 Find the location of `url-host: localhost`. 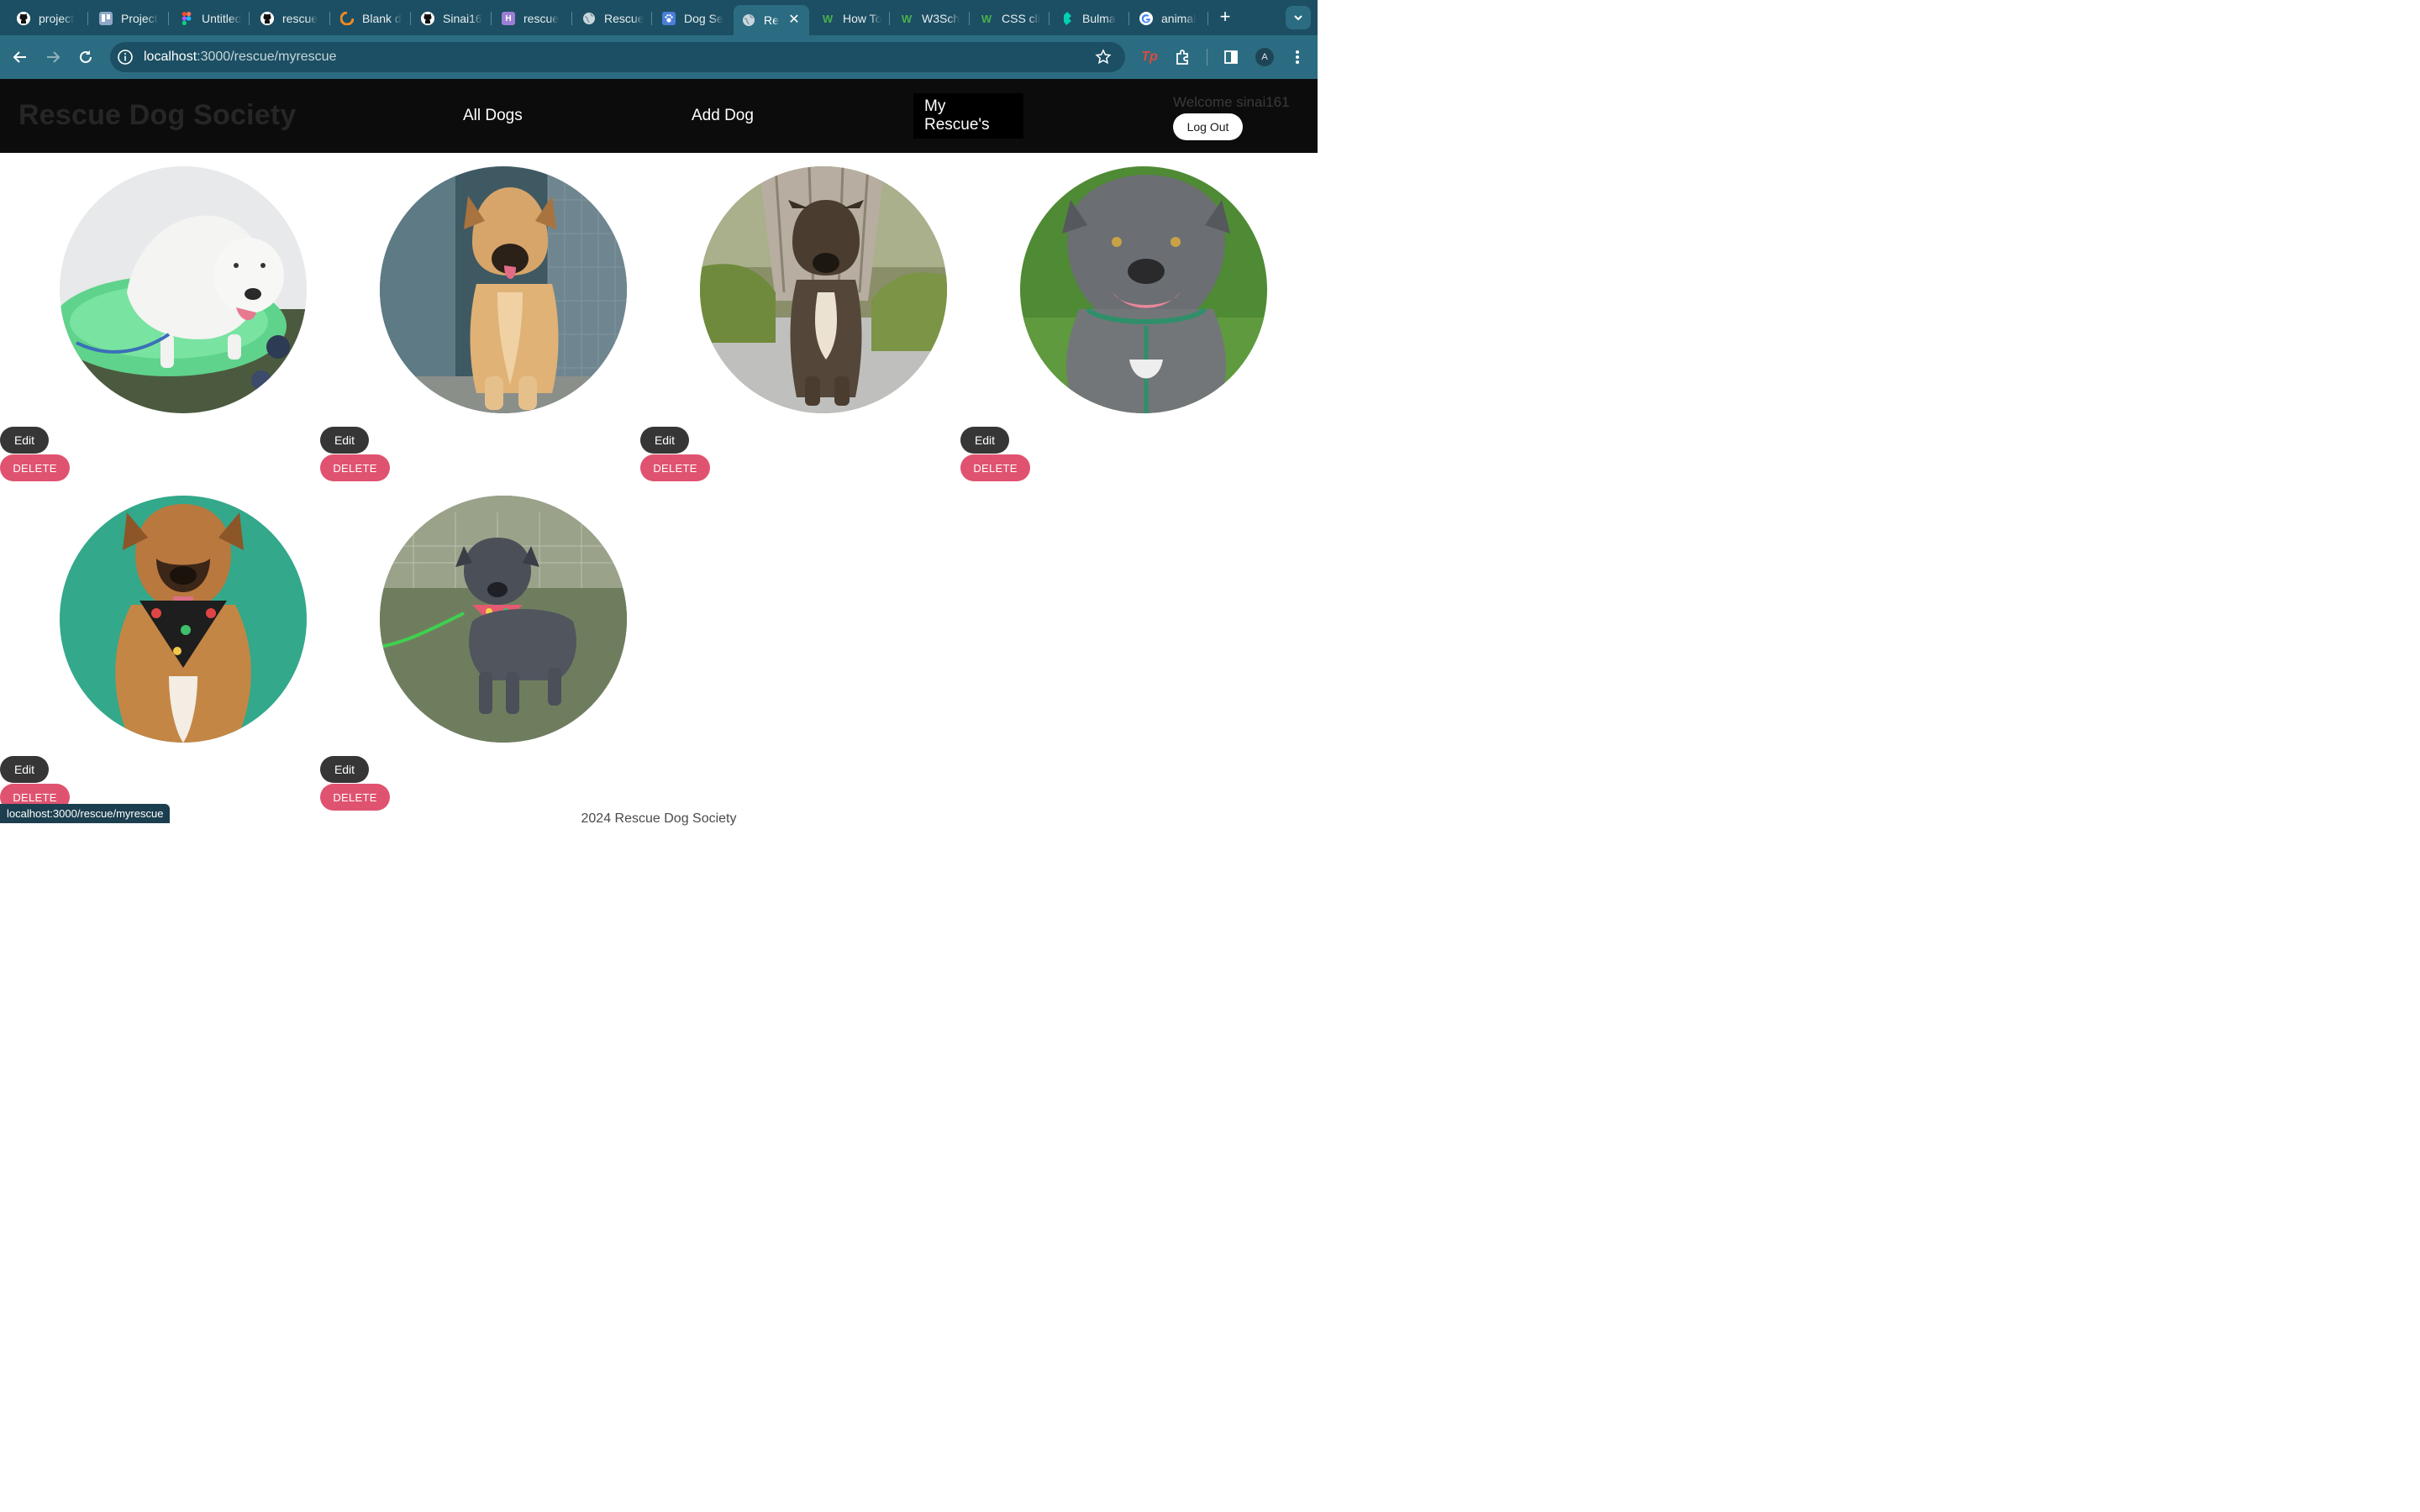

url-host: localhost is located at coordinates (170, 57).